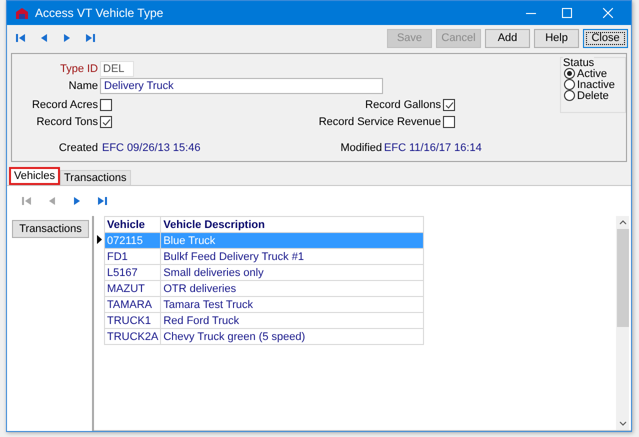  What do you see at coordinates (22, 13) in the screenshot?
I see `barn-icon` at bounding box center [22, 13].